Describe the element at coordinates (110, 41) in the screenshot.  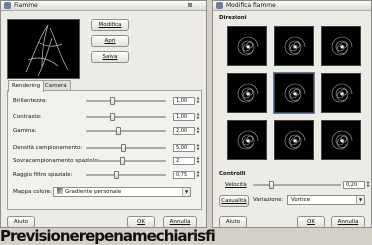
I see `apri-button: Apri` at that location.